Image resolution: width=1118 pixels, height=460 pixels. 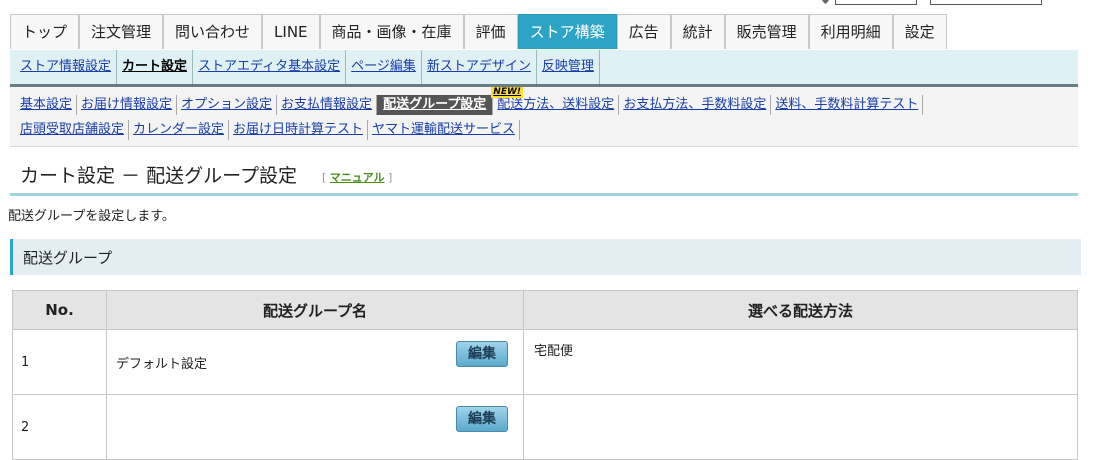 I want to click on main-tab: 利用明細, so click(x=850, y=31).